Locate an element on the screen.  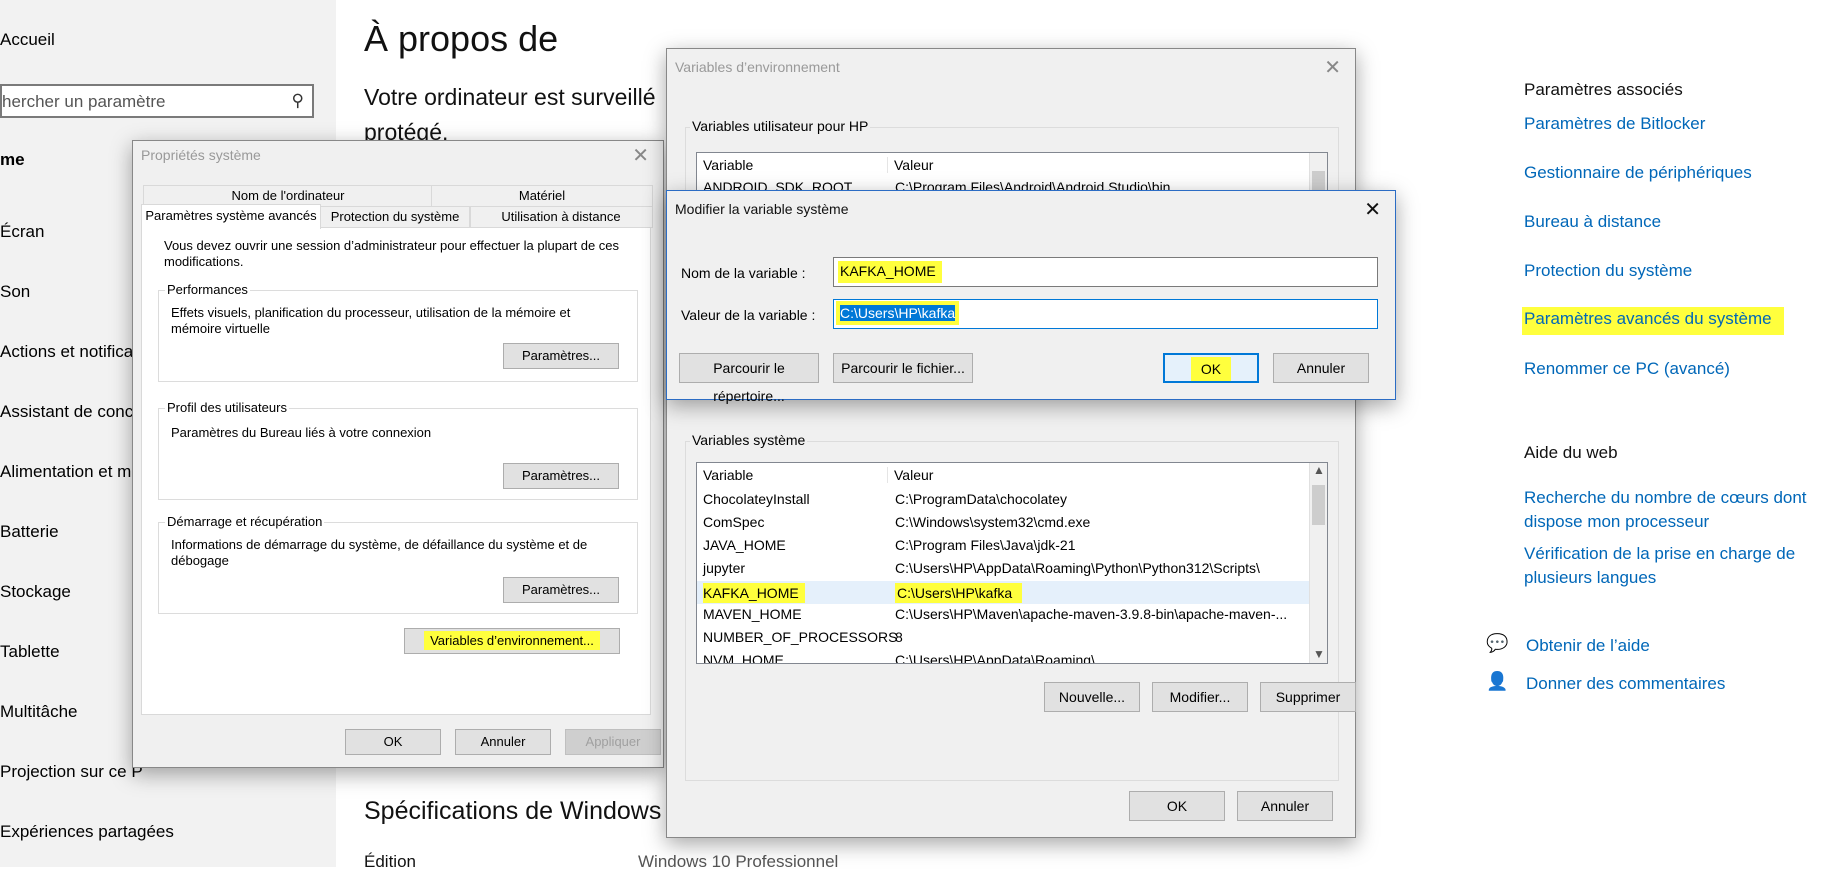
nav-item-projection: Projection sur ce P is located at coordinates (71, 772).